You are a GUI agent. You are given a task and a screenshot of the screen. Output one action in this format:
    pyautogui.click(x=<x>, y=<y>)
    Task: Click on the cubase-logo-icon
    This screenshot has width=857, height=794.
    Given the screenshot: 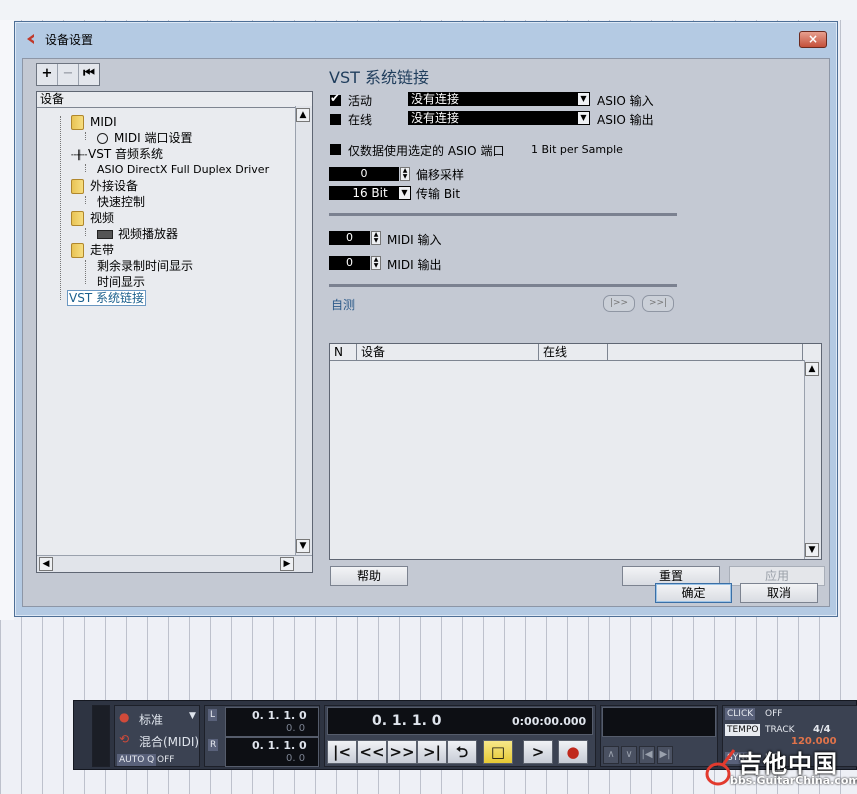 What is the action you would take?
    pyautogui.click(x=30, y=39)
    